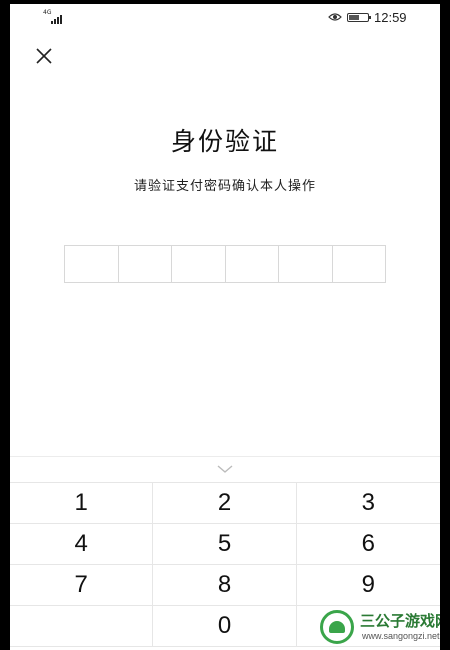 This screenshot has width=450, height=650. What do you see at coordinates (47, 12) in the screenshot?
I see `network-type: 4G` at bounding box center [47, 12].